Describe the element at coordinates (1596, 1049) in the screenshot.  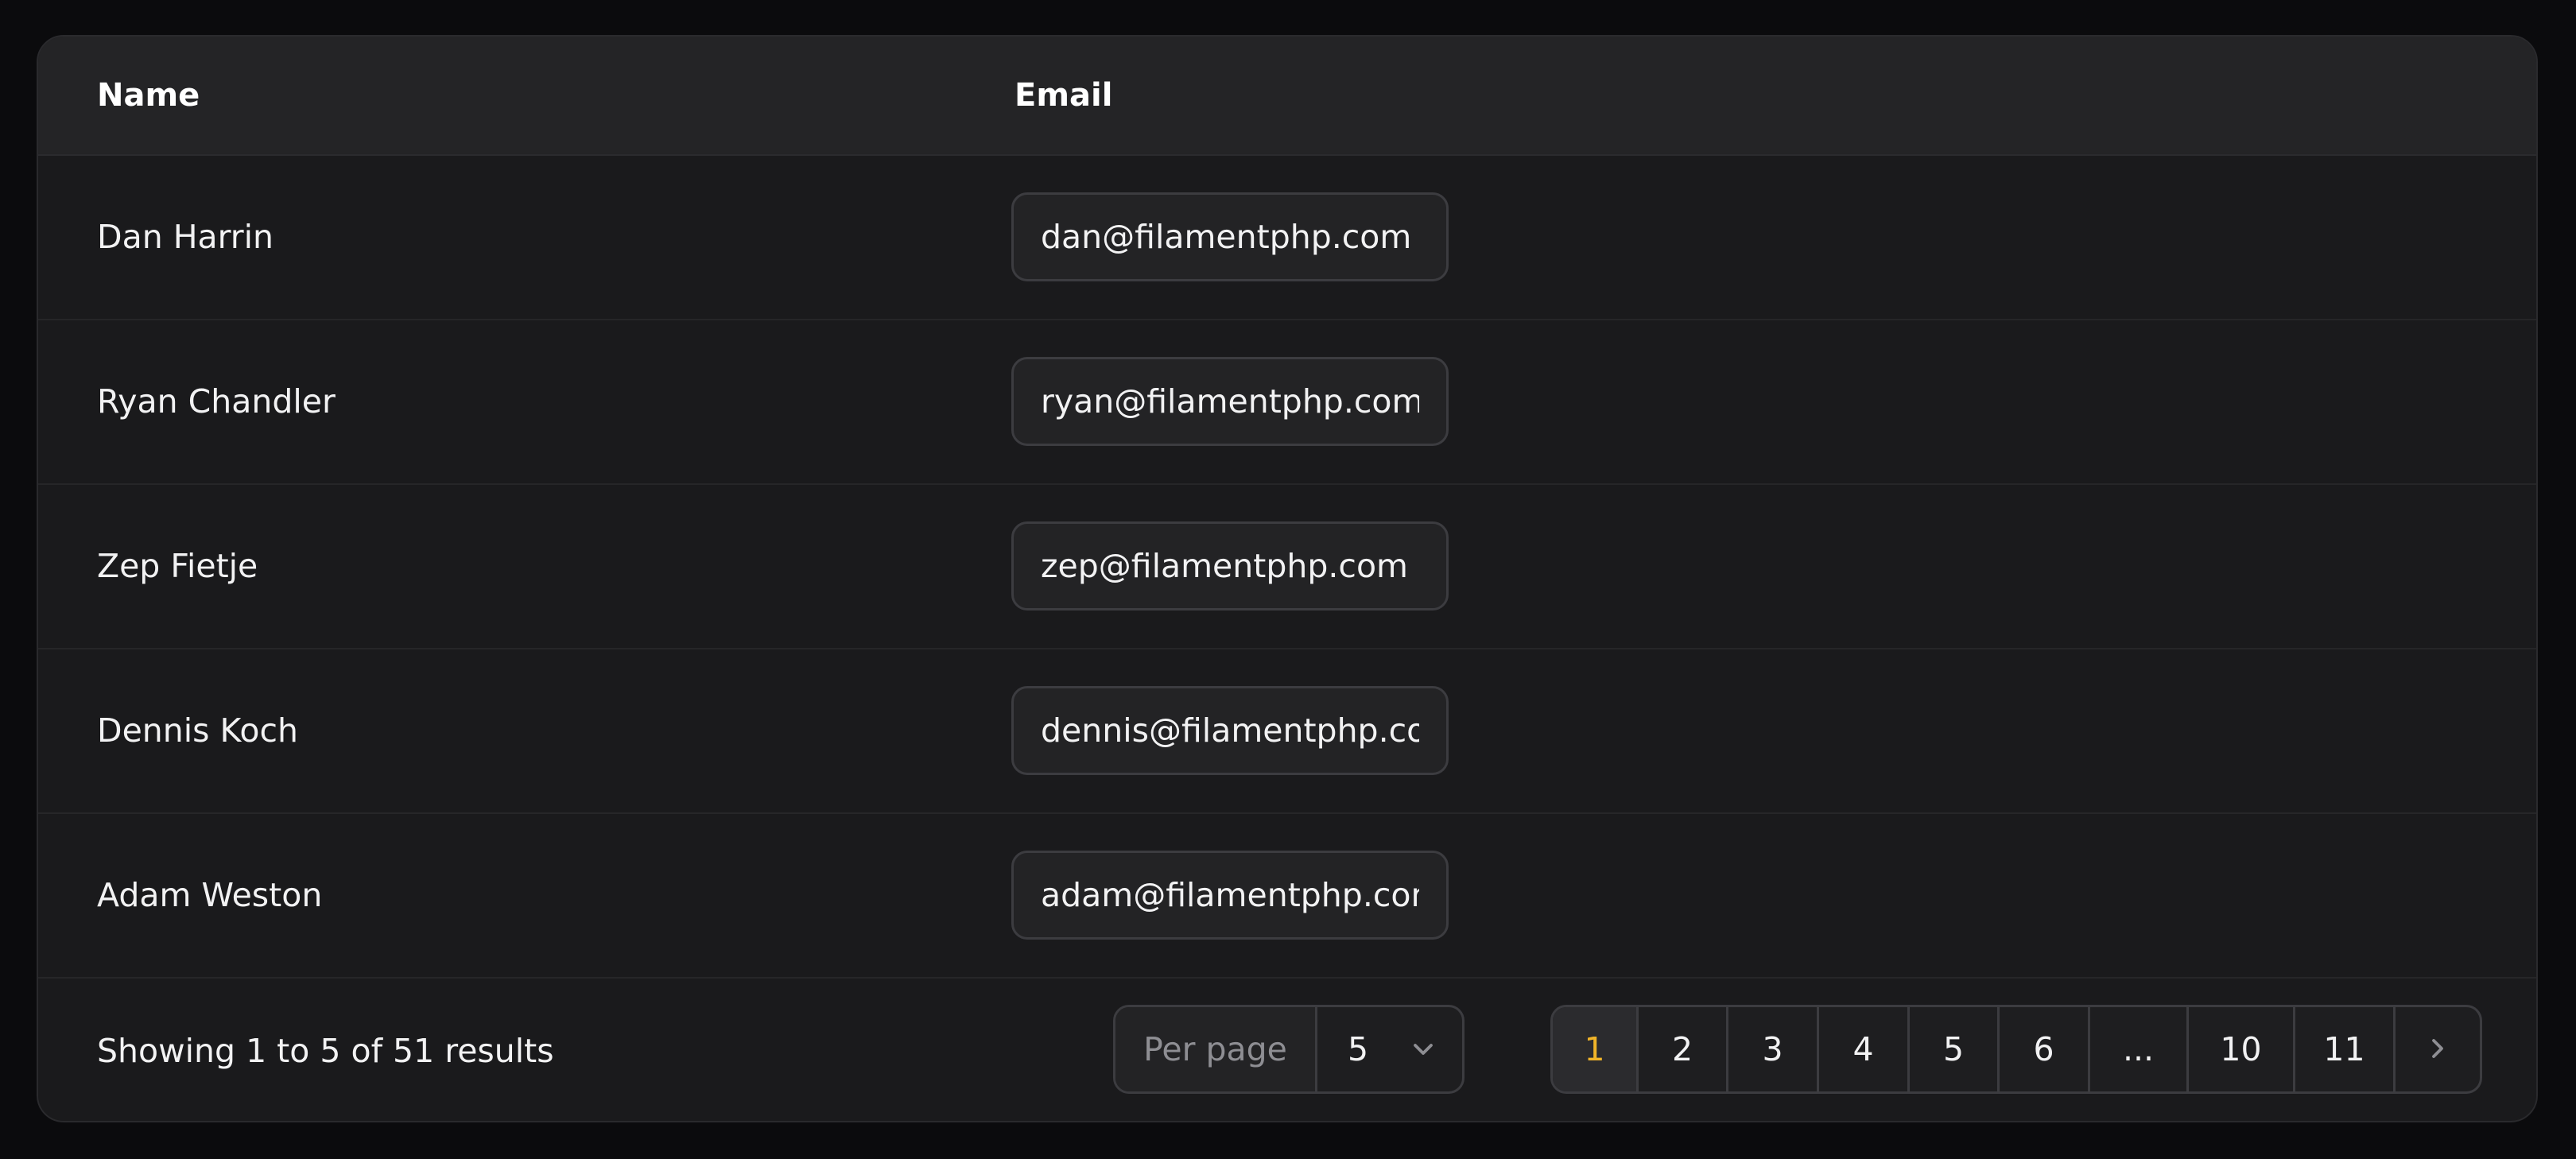
I see `page-button-1: 1` at that location.